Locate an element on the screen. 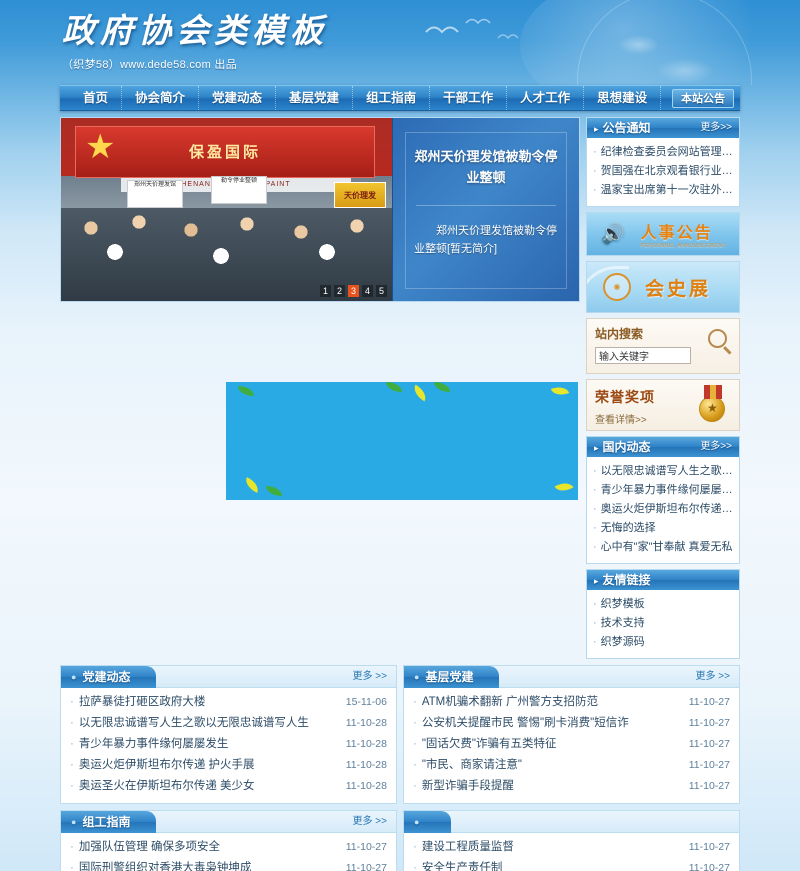  nav-item-grassroots: 基层党建 is located at coordinates (315, 98).